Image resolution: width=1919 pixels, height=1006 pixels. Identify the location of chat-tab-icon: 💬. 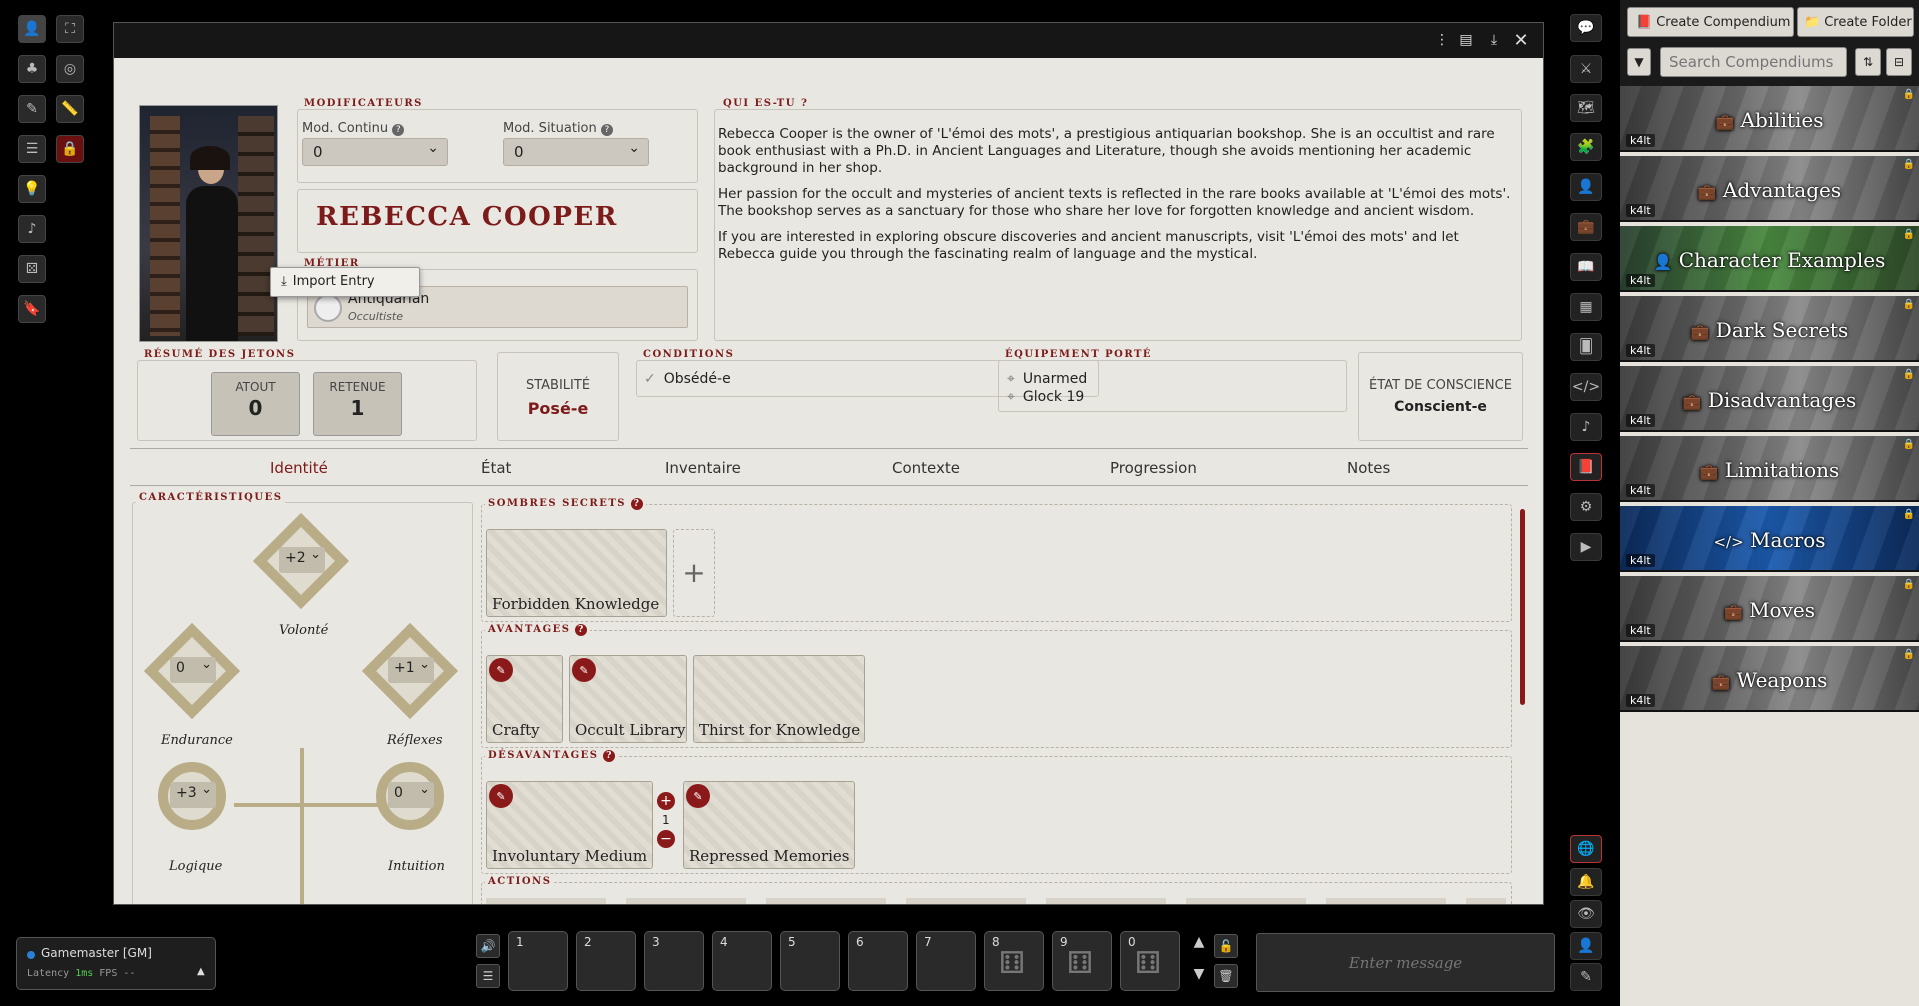
(1586, 28).